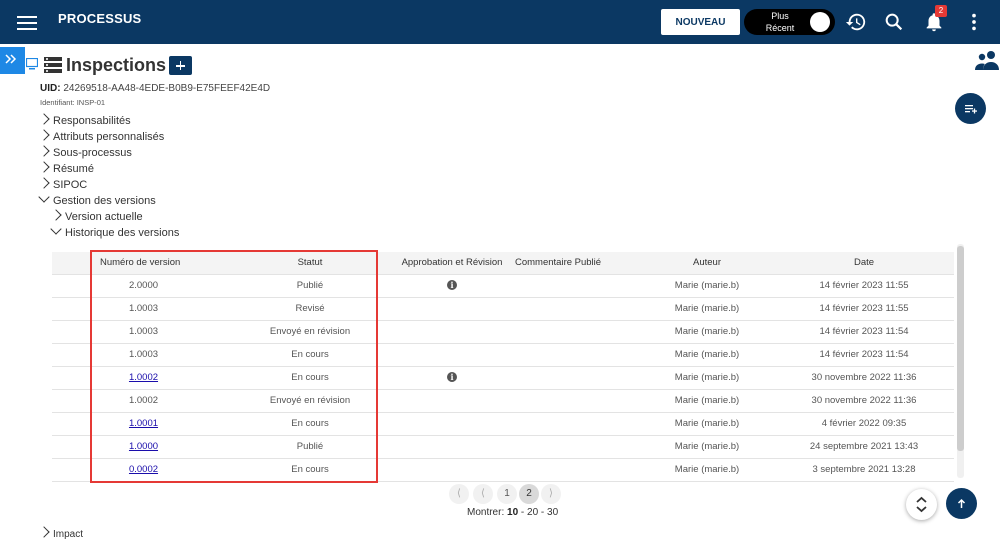 The image size is (1000, 540). Describe the element at coordinates (143, 377) in the screenshot. I see `version-link: 1.0002` at that location.